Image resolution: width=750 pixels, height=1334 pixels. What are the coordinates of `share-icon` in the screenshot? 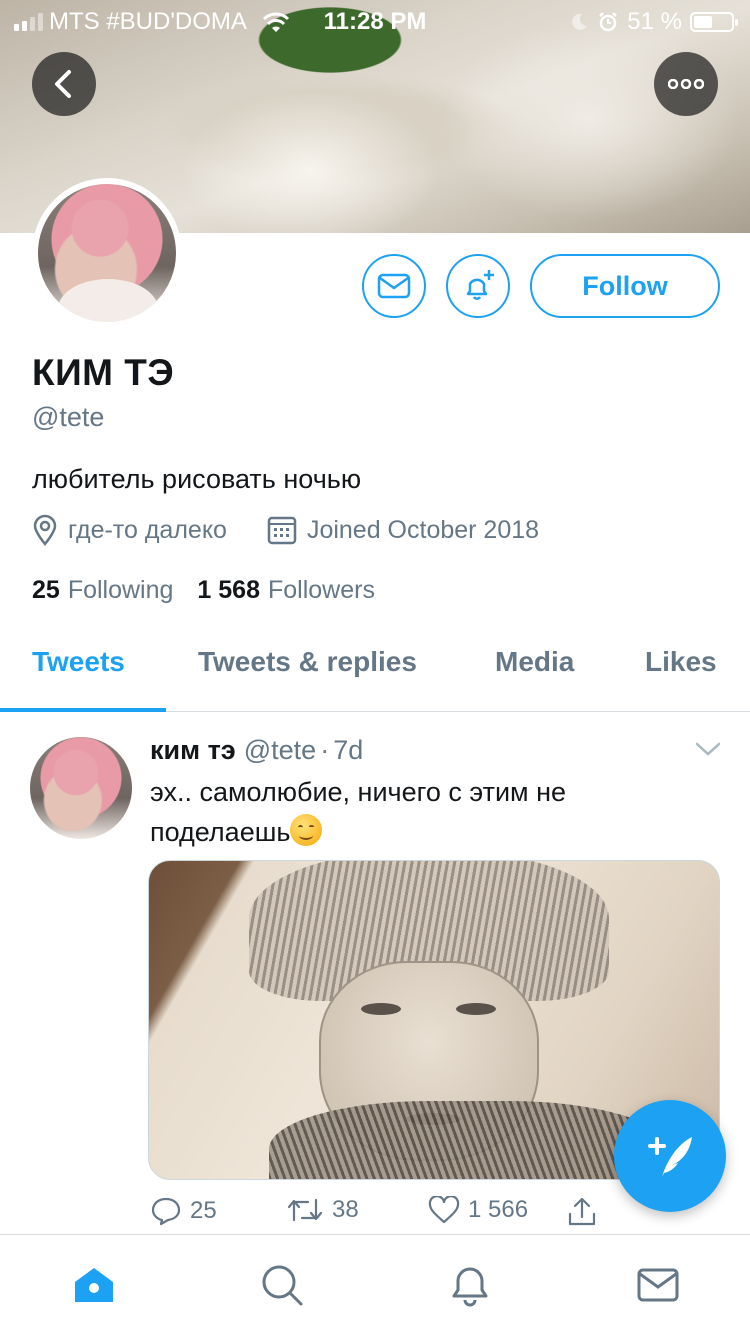 It's located at (582, 1211).